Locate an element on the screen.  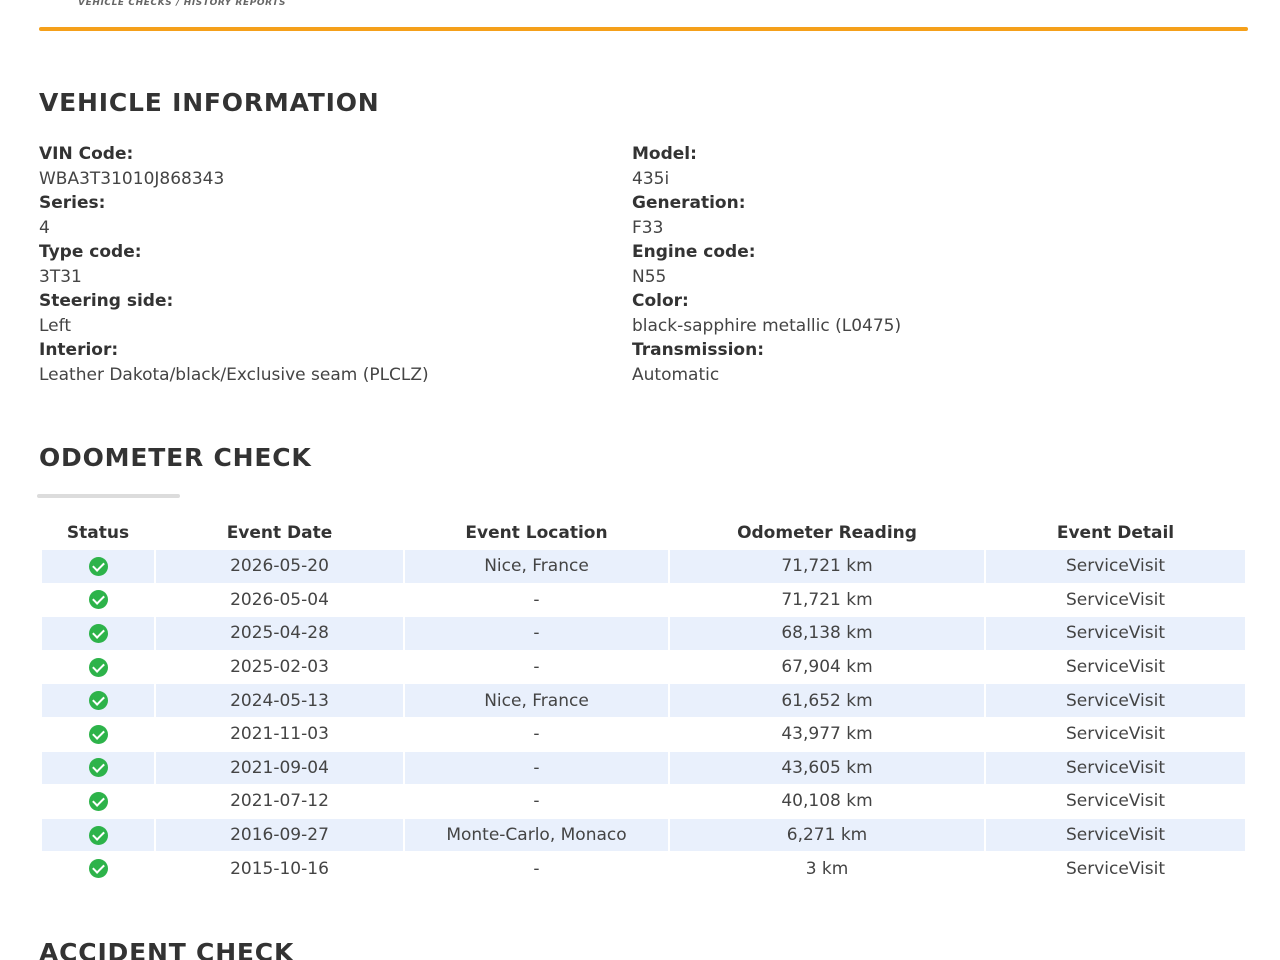
section-divider is located at coordinates (108, 496).